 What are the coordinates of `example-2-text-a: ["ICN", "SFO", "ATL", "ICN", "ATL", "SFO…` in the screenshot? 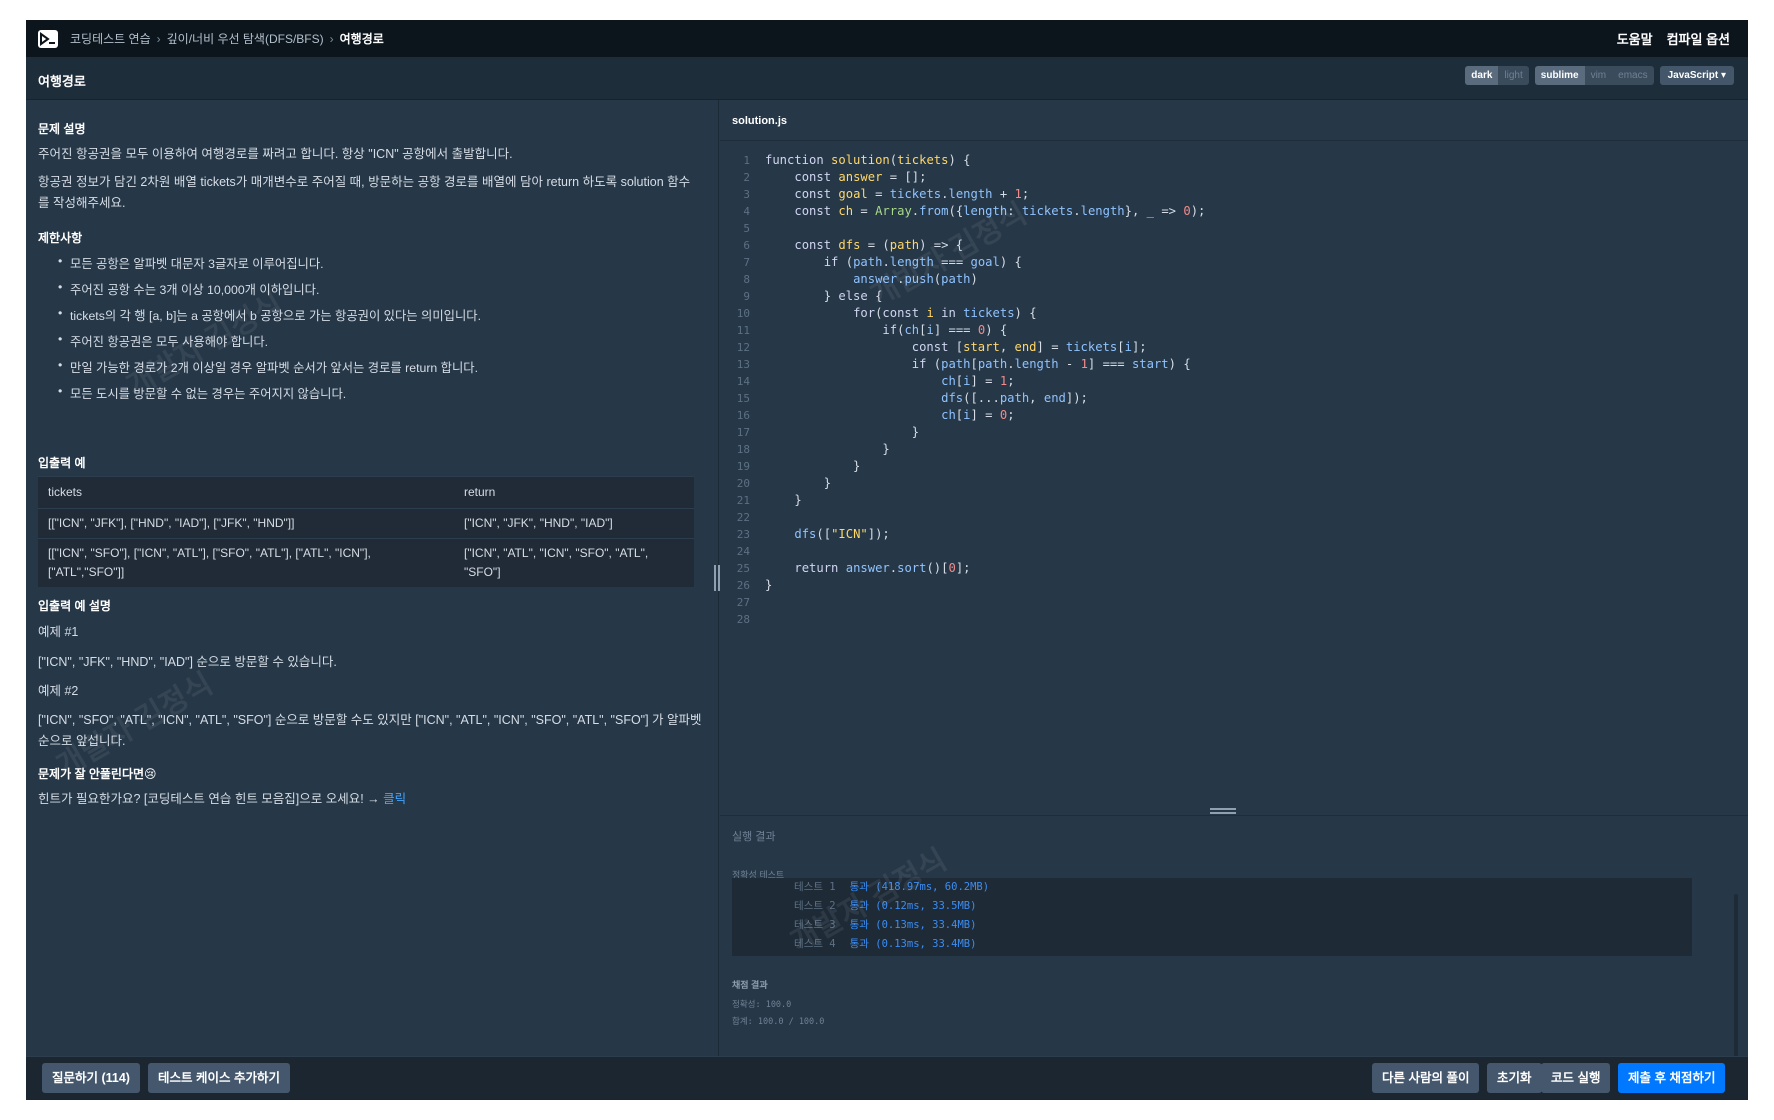 It's located at (370, 720).